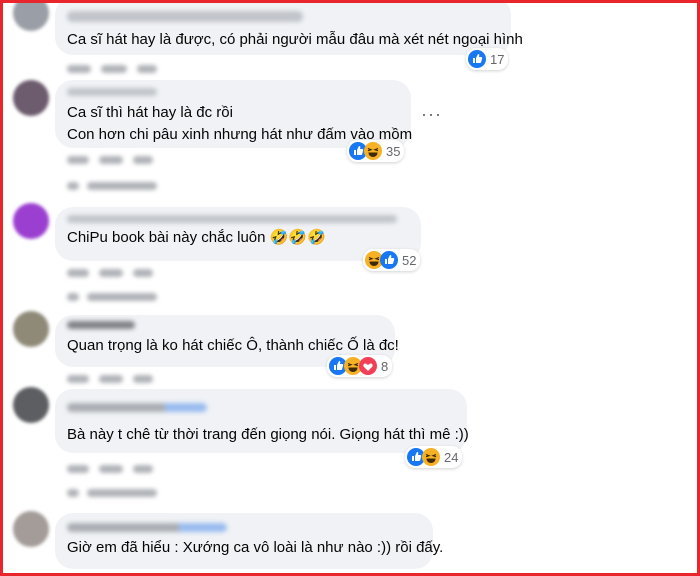  I want to click on reaction-summary: 17, so click(487, 59).